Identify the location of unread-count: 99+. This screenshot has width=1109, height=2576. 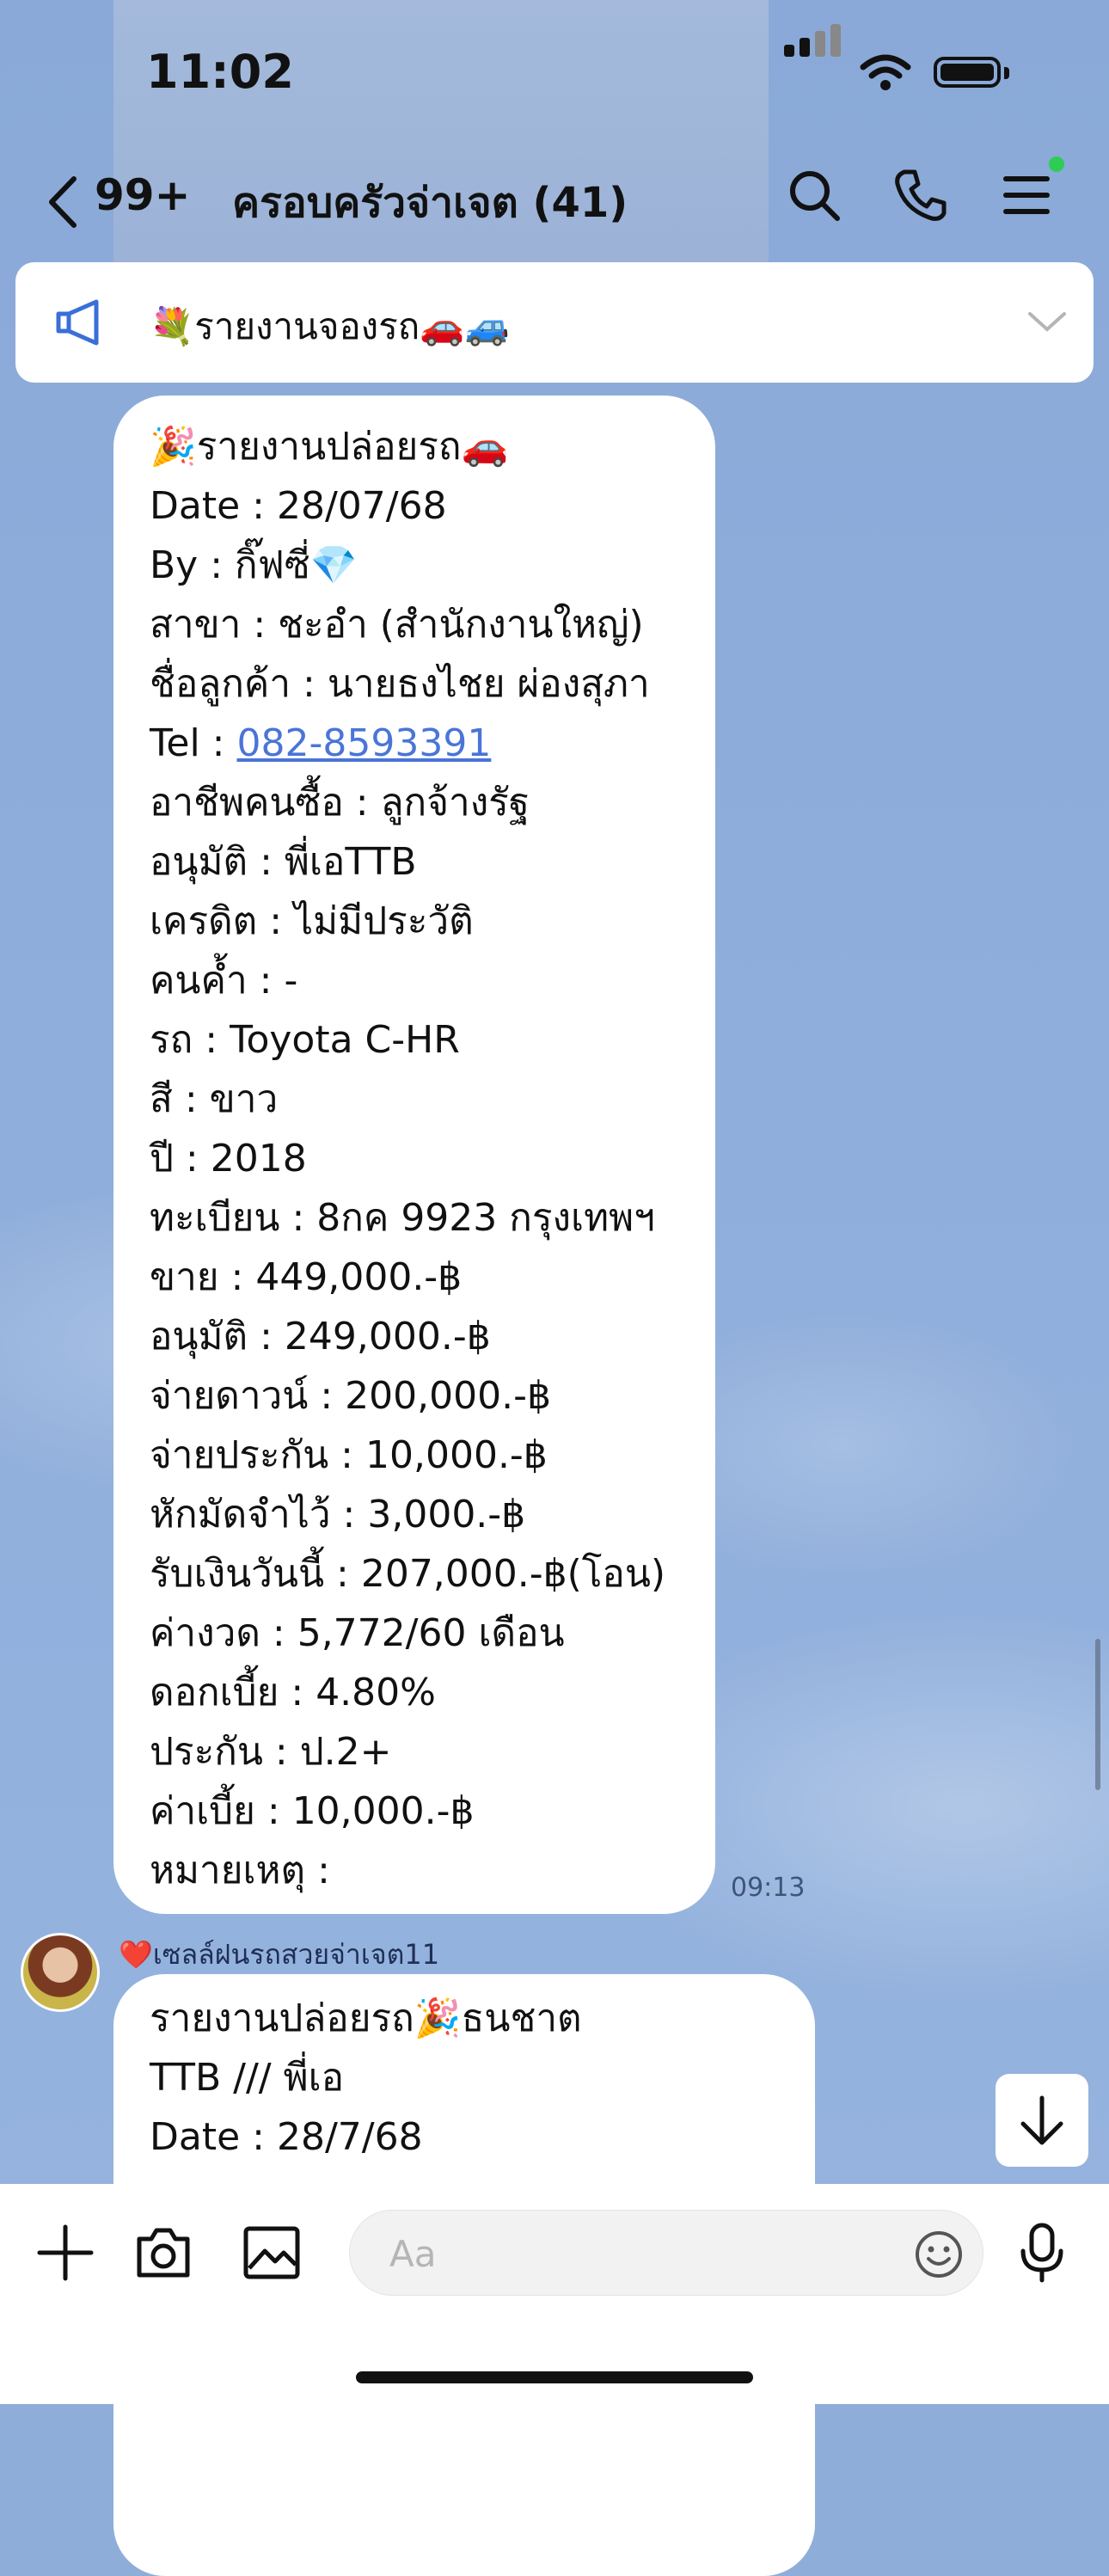
(142, 195).